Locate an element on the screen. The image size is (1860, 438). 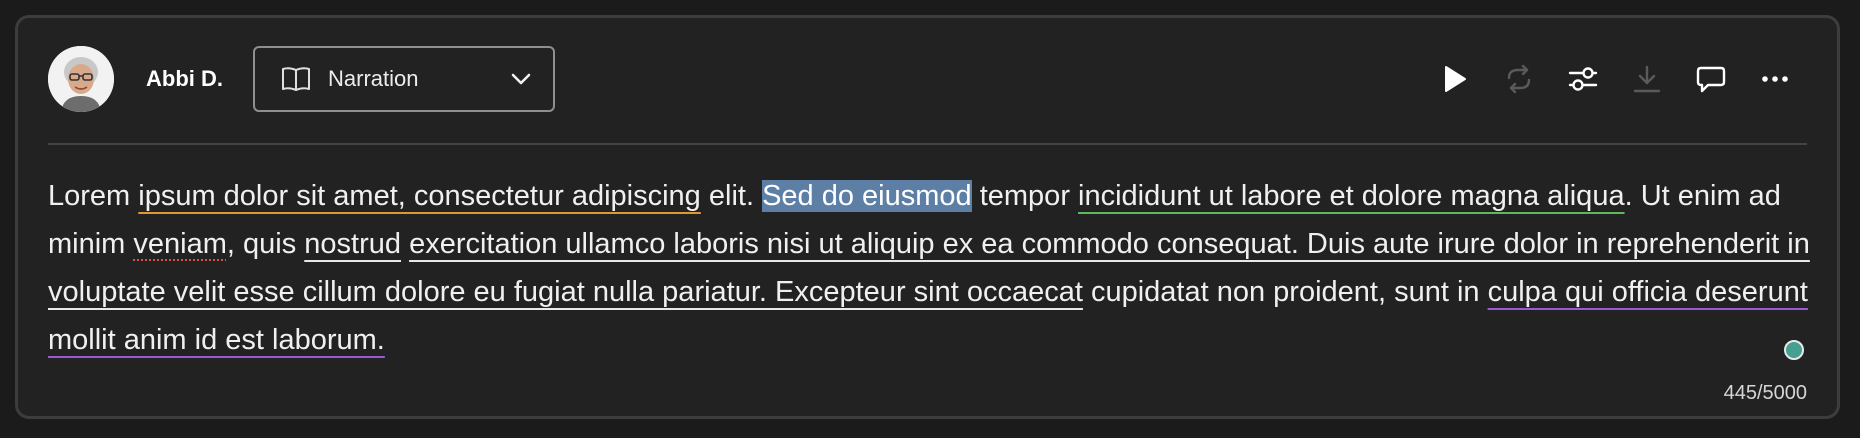
play-button is located at coordinates (1455, 79).